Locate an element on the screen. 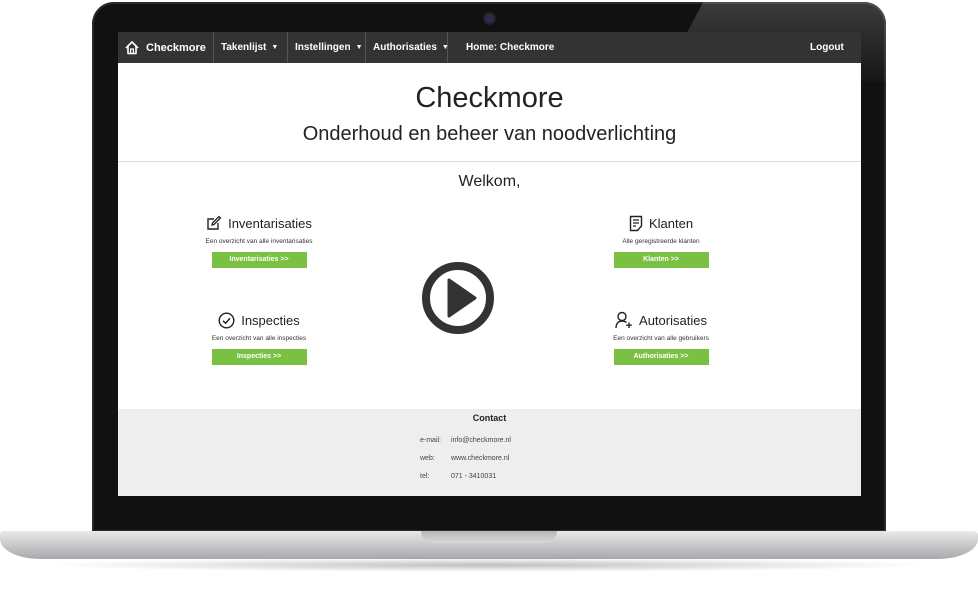  header-divider is located at coordinates (489, 161).